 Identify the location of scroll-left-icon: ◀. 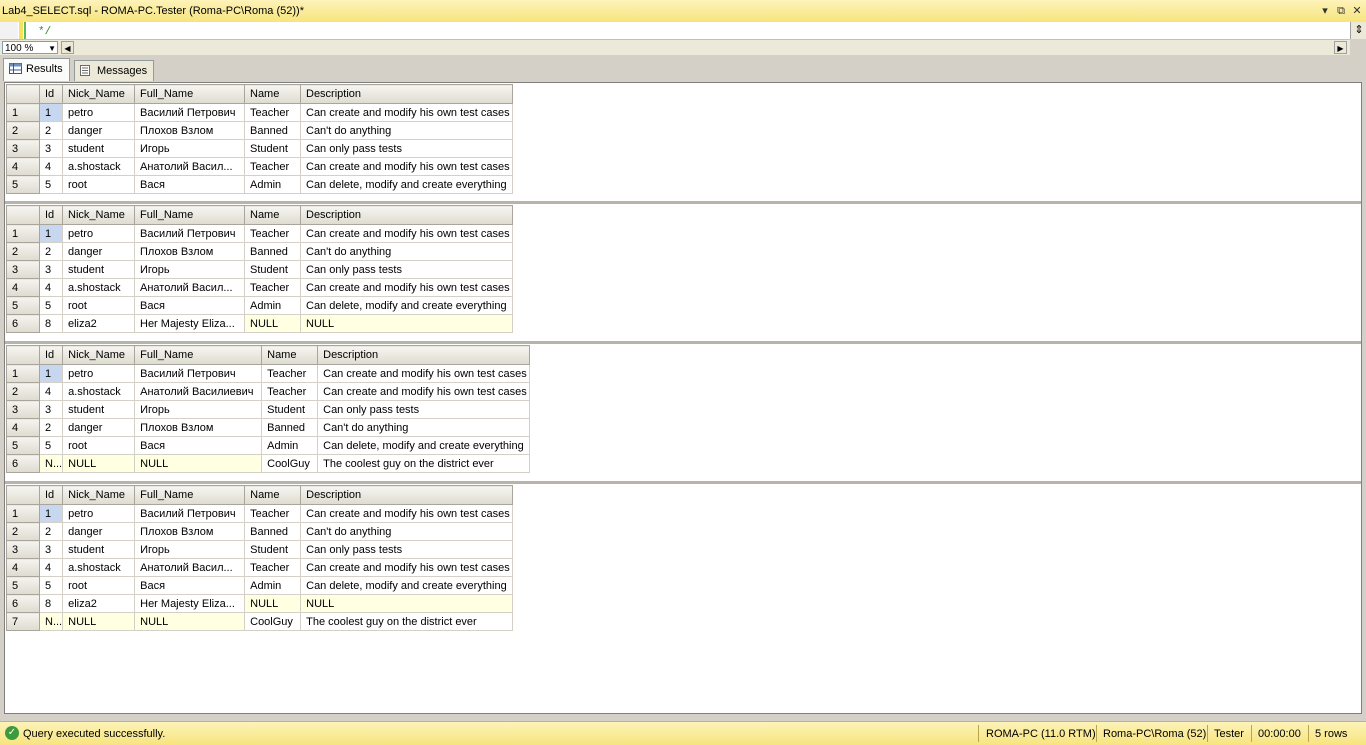
(67, 47).